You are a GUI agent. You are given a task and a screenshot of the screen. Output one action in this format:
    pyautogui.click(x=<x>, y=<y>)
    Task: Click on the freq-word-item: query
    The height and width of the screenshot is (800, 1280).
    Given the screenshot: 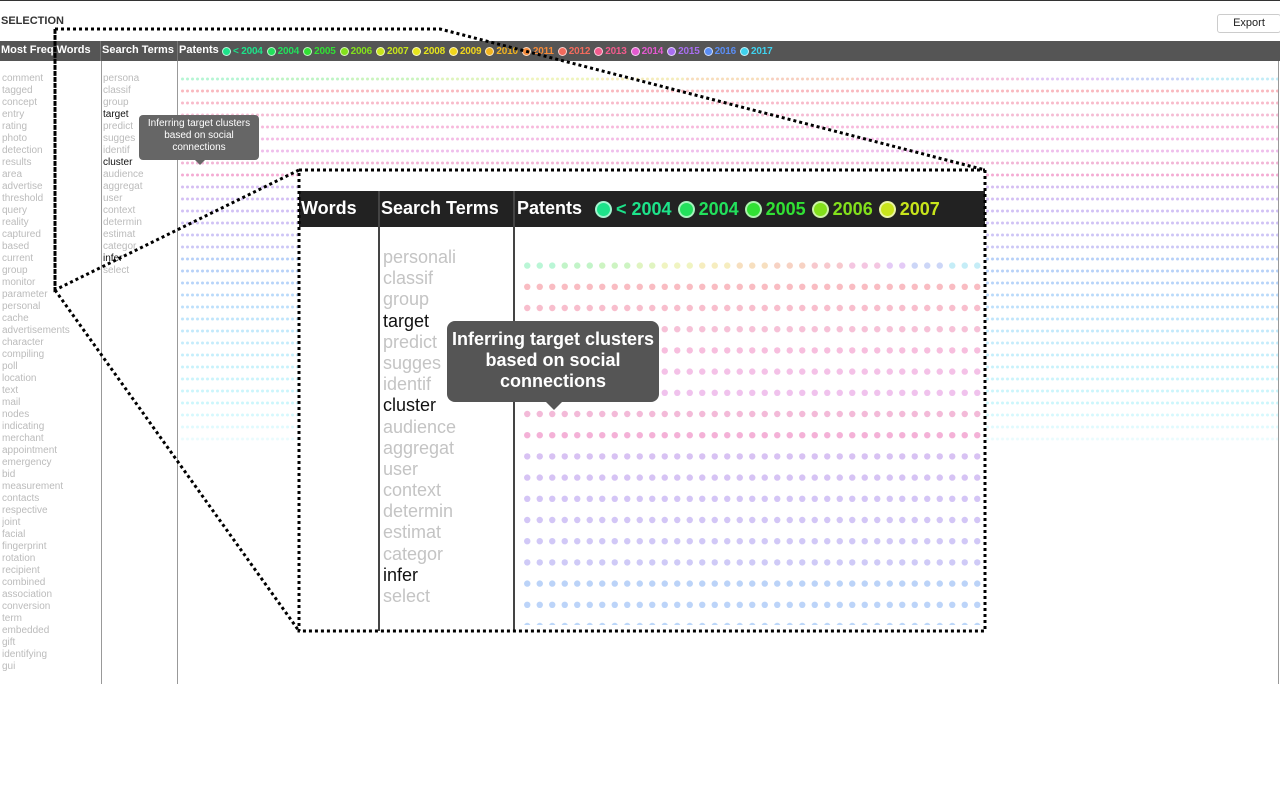 What is the action you would take?
    pyautogui.click(x=50, y=211)
    